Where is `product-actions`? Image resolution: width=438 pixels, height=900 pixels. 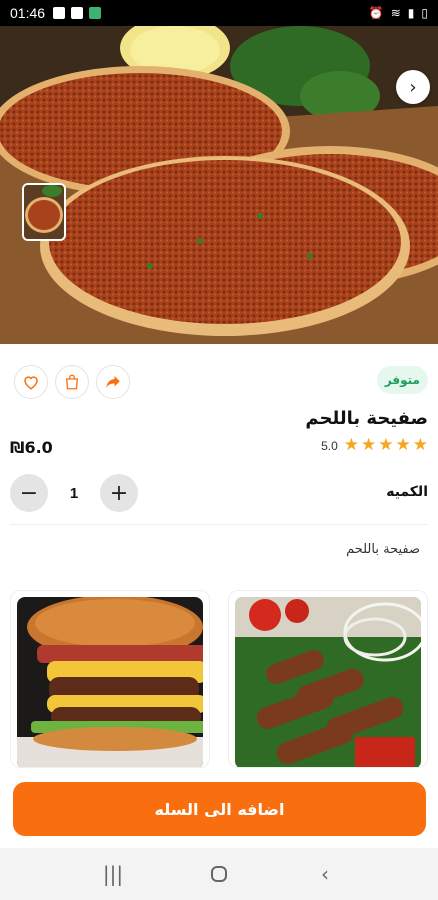
product-actions is located at coordinates (72, 382).